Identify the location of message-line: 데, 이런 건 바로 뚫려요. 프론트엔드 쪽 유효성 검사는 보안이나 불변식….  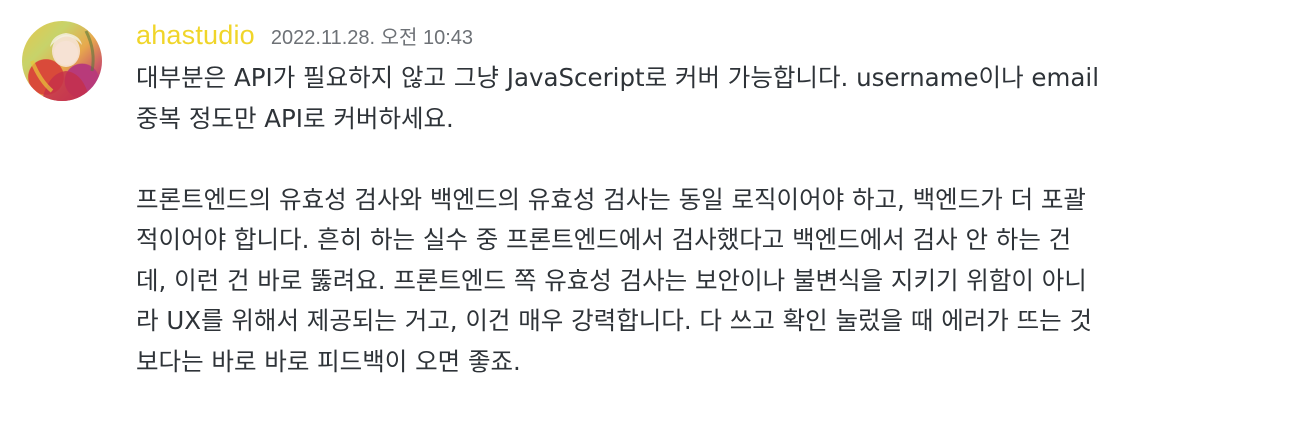
(611, 280).